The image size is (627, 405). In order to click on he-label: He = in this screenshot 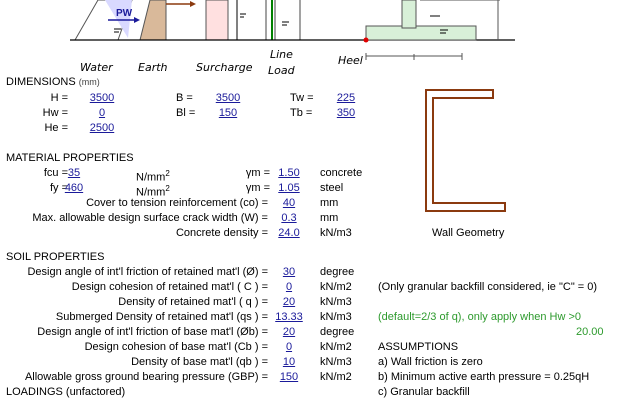, I will do `click(56, 128)`.